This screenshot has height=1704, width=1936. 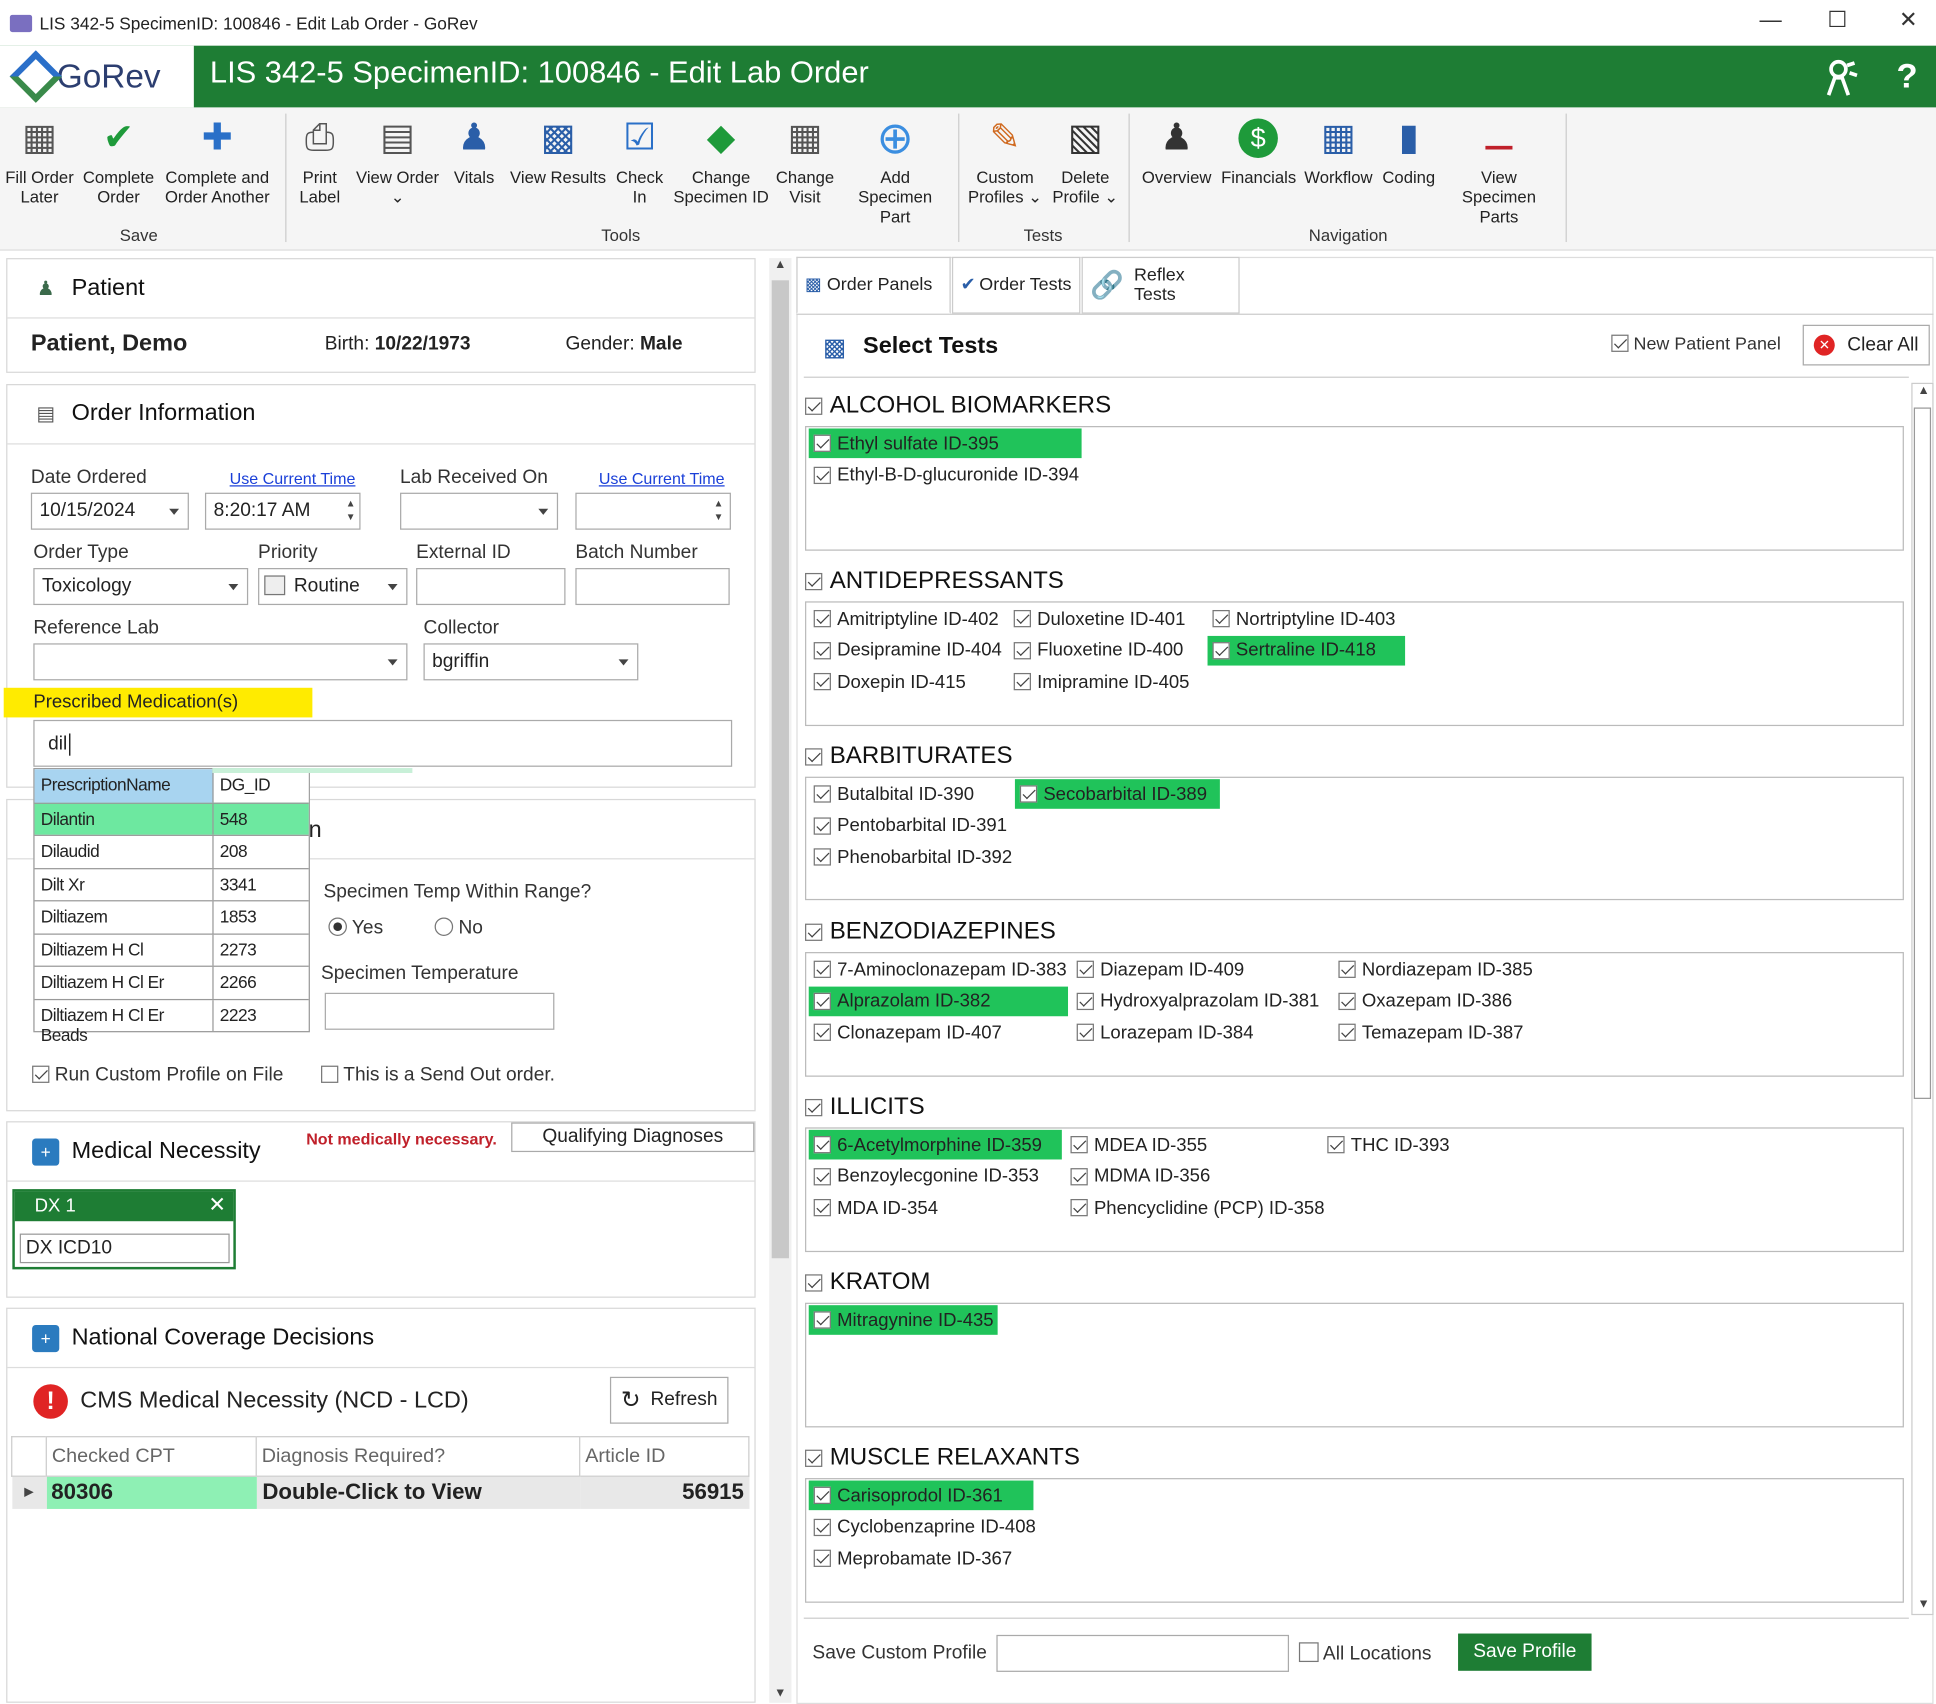 I want to click on test-checkbox: THC ID-393, so click(x=1386, y=1145).